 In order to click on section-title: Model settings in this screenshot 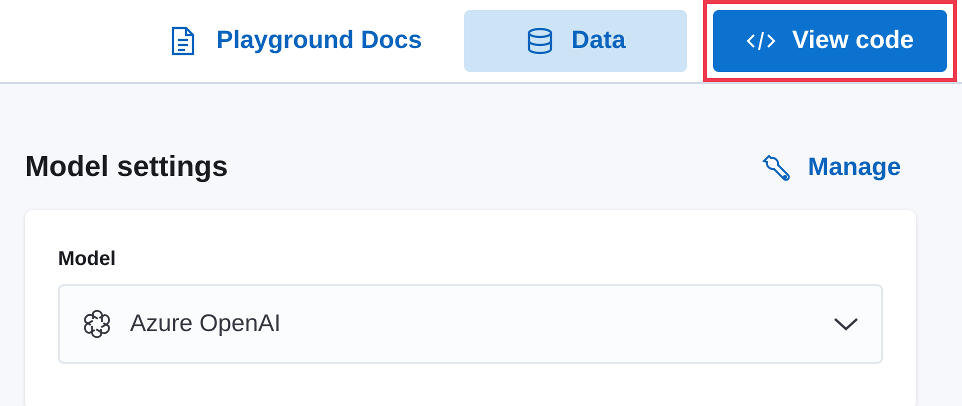, I will do `click(126, 167)`.